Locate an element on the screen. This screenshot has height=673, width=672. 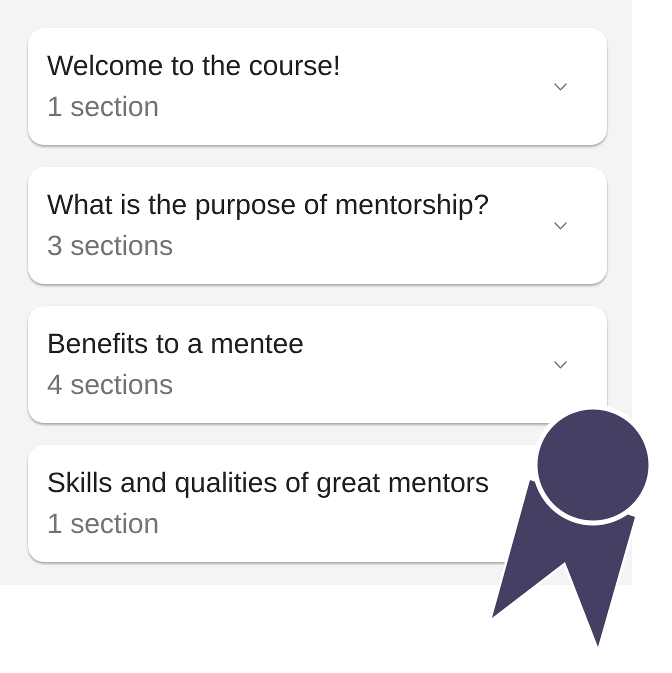
module-title: What is the purpose of mentorship? is located at coordinates (268, 205).